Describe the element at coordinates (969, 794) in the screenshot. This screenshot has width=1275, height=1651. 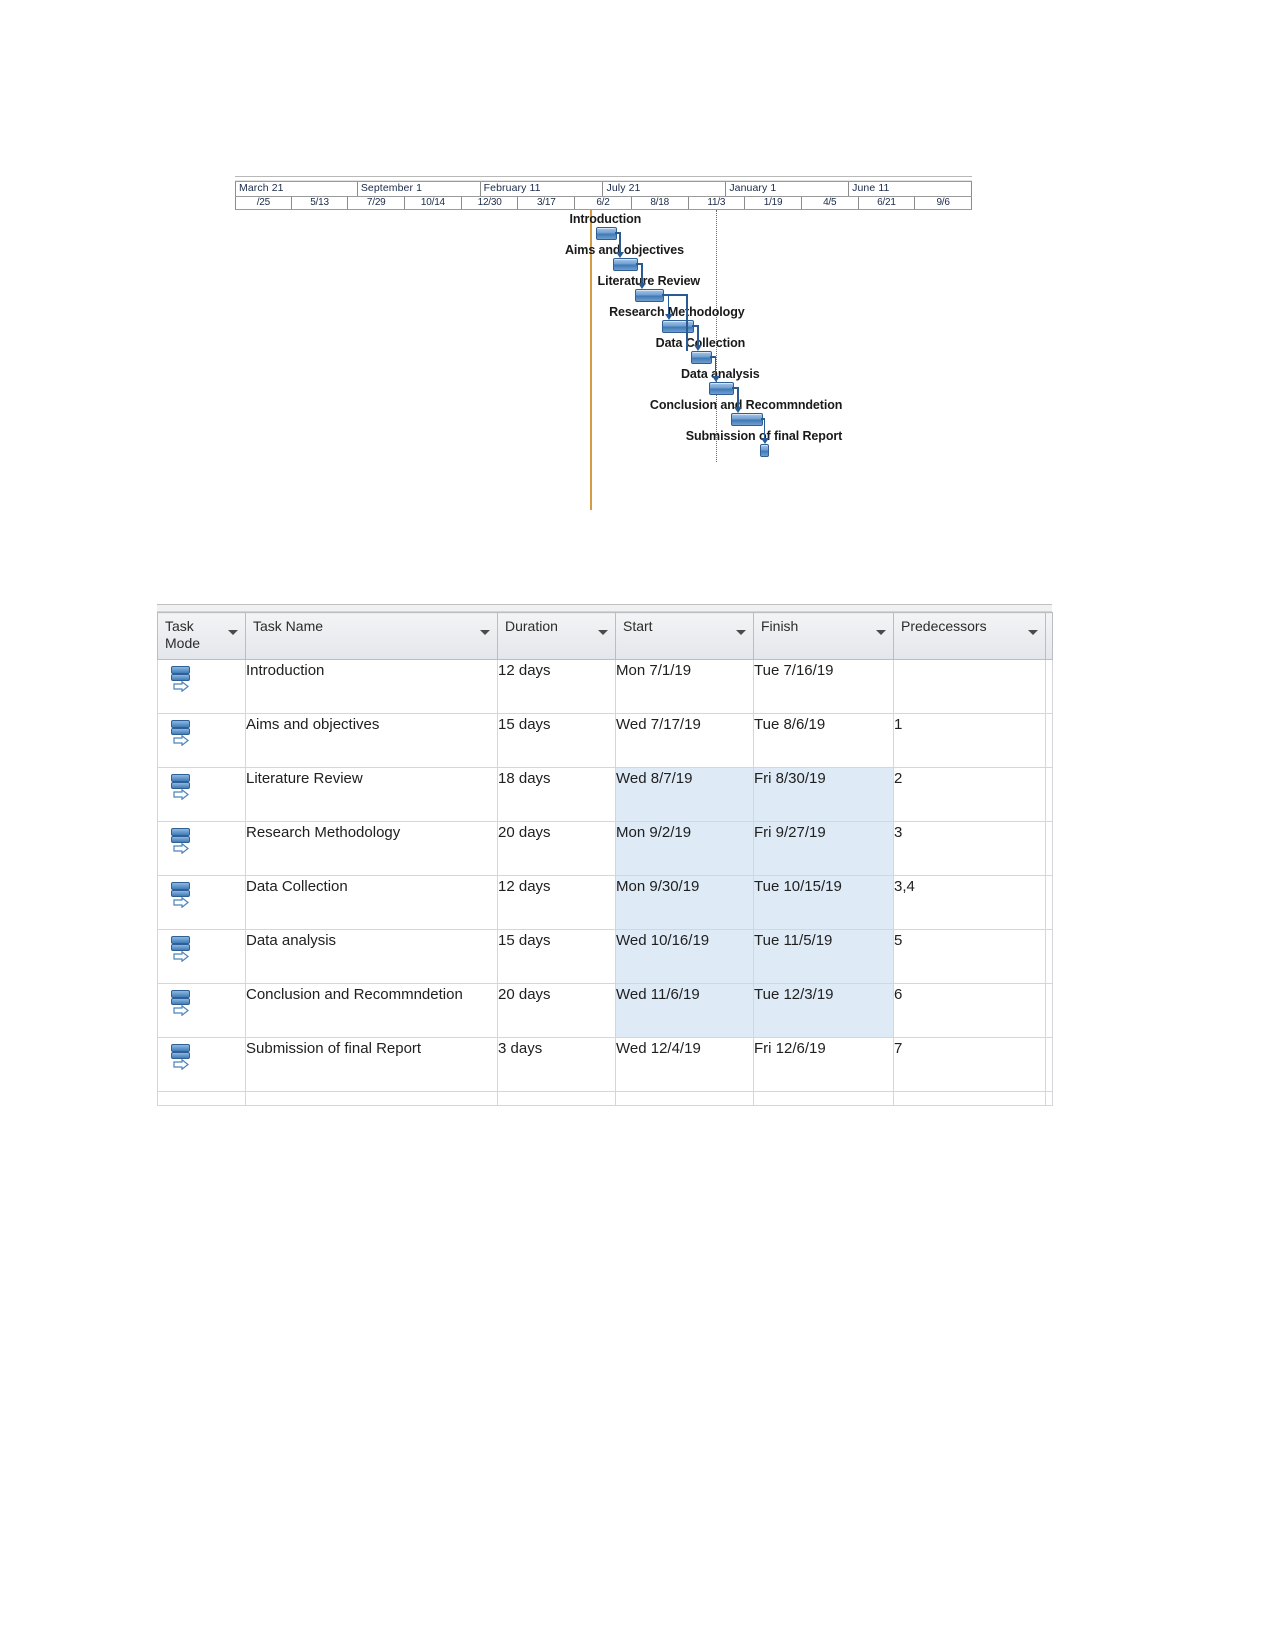
I see `cell-pred: 2` at that location.